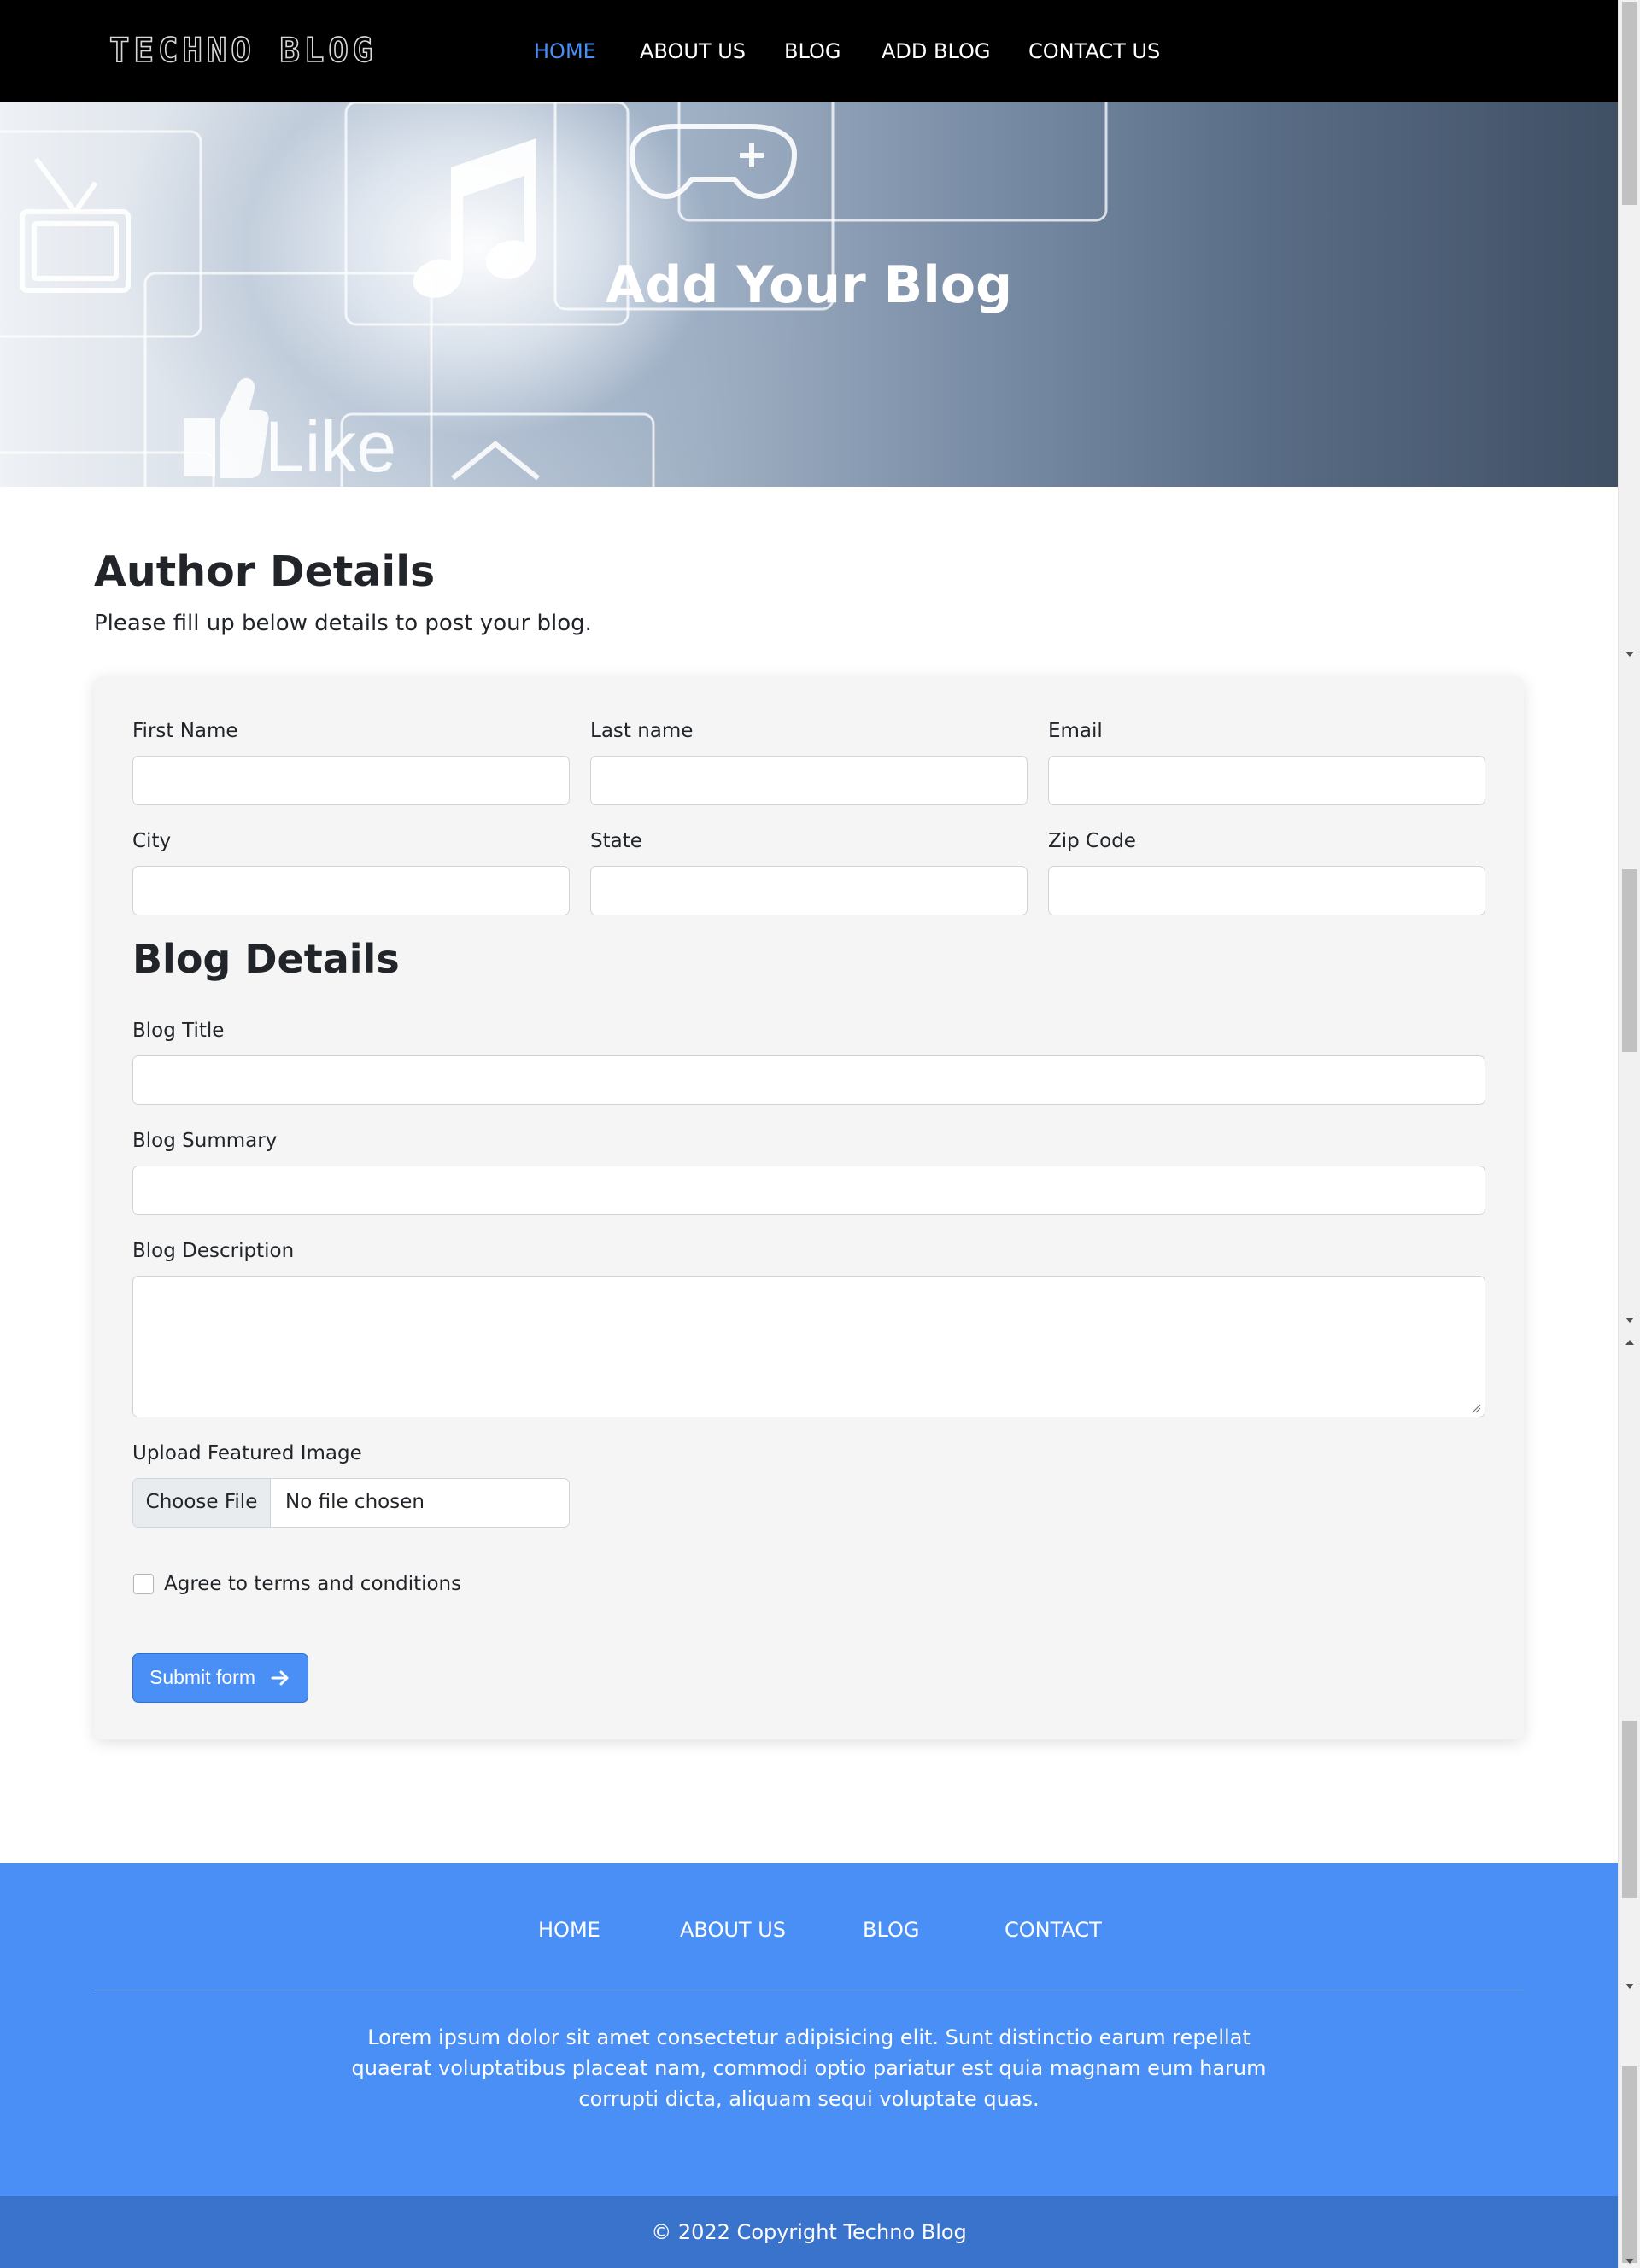  Describe the element at coordinates (1629, 1134) in the screenshot. I see `page-scrollbar` at that location.